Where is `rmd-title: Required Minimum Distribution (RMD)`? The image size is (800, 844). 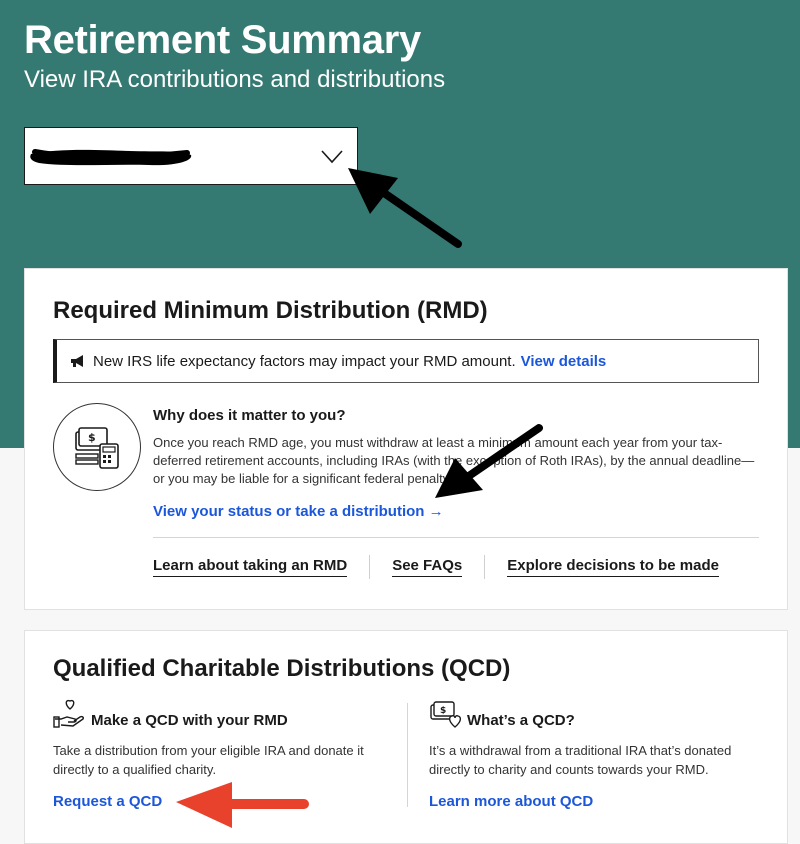 rmd-title: Required Minimum Distribution (RMD) is located at coordinates (270, 310).